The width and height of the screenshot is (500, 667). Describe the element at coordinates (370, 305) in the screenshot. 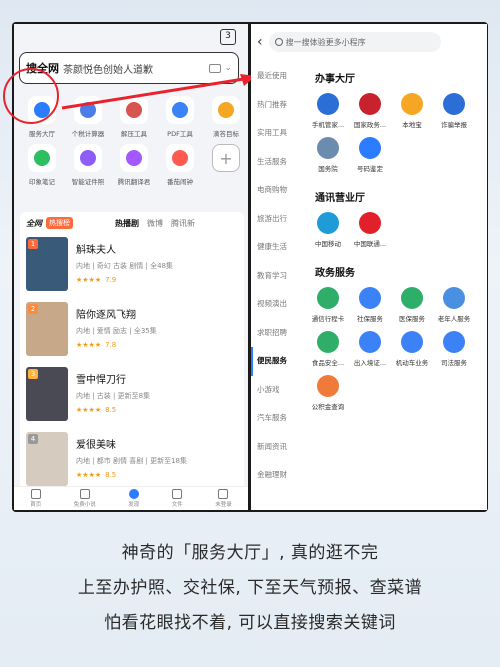

I see `service-item: 社保服务` at that location.